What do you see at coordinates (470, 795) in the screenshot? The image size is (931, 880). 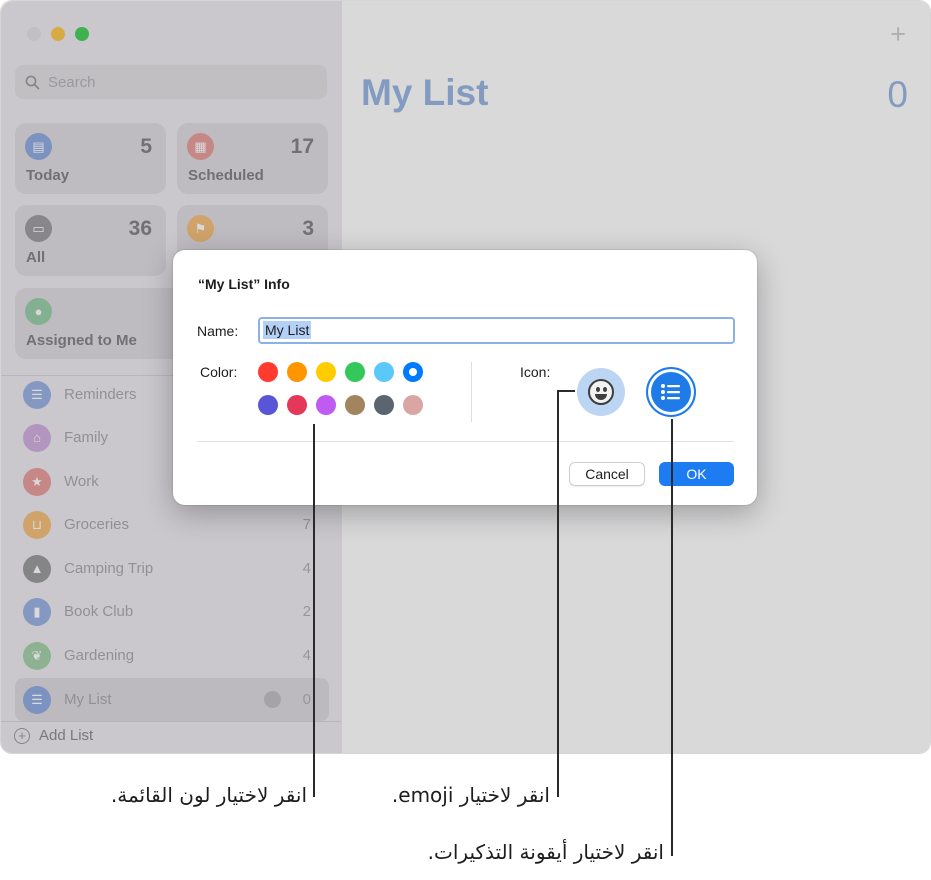 I see `emoji-callout-text: انقر لاختيار emoji.` at bounding box center [470, 795].